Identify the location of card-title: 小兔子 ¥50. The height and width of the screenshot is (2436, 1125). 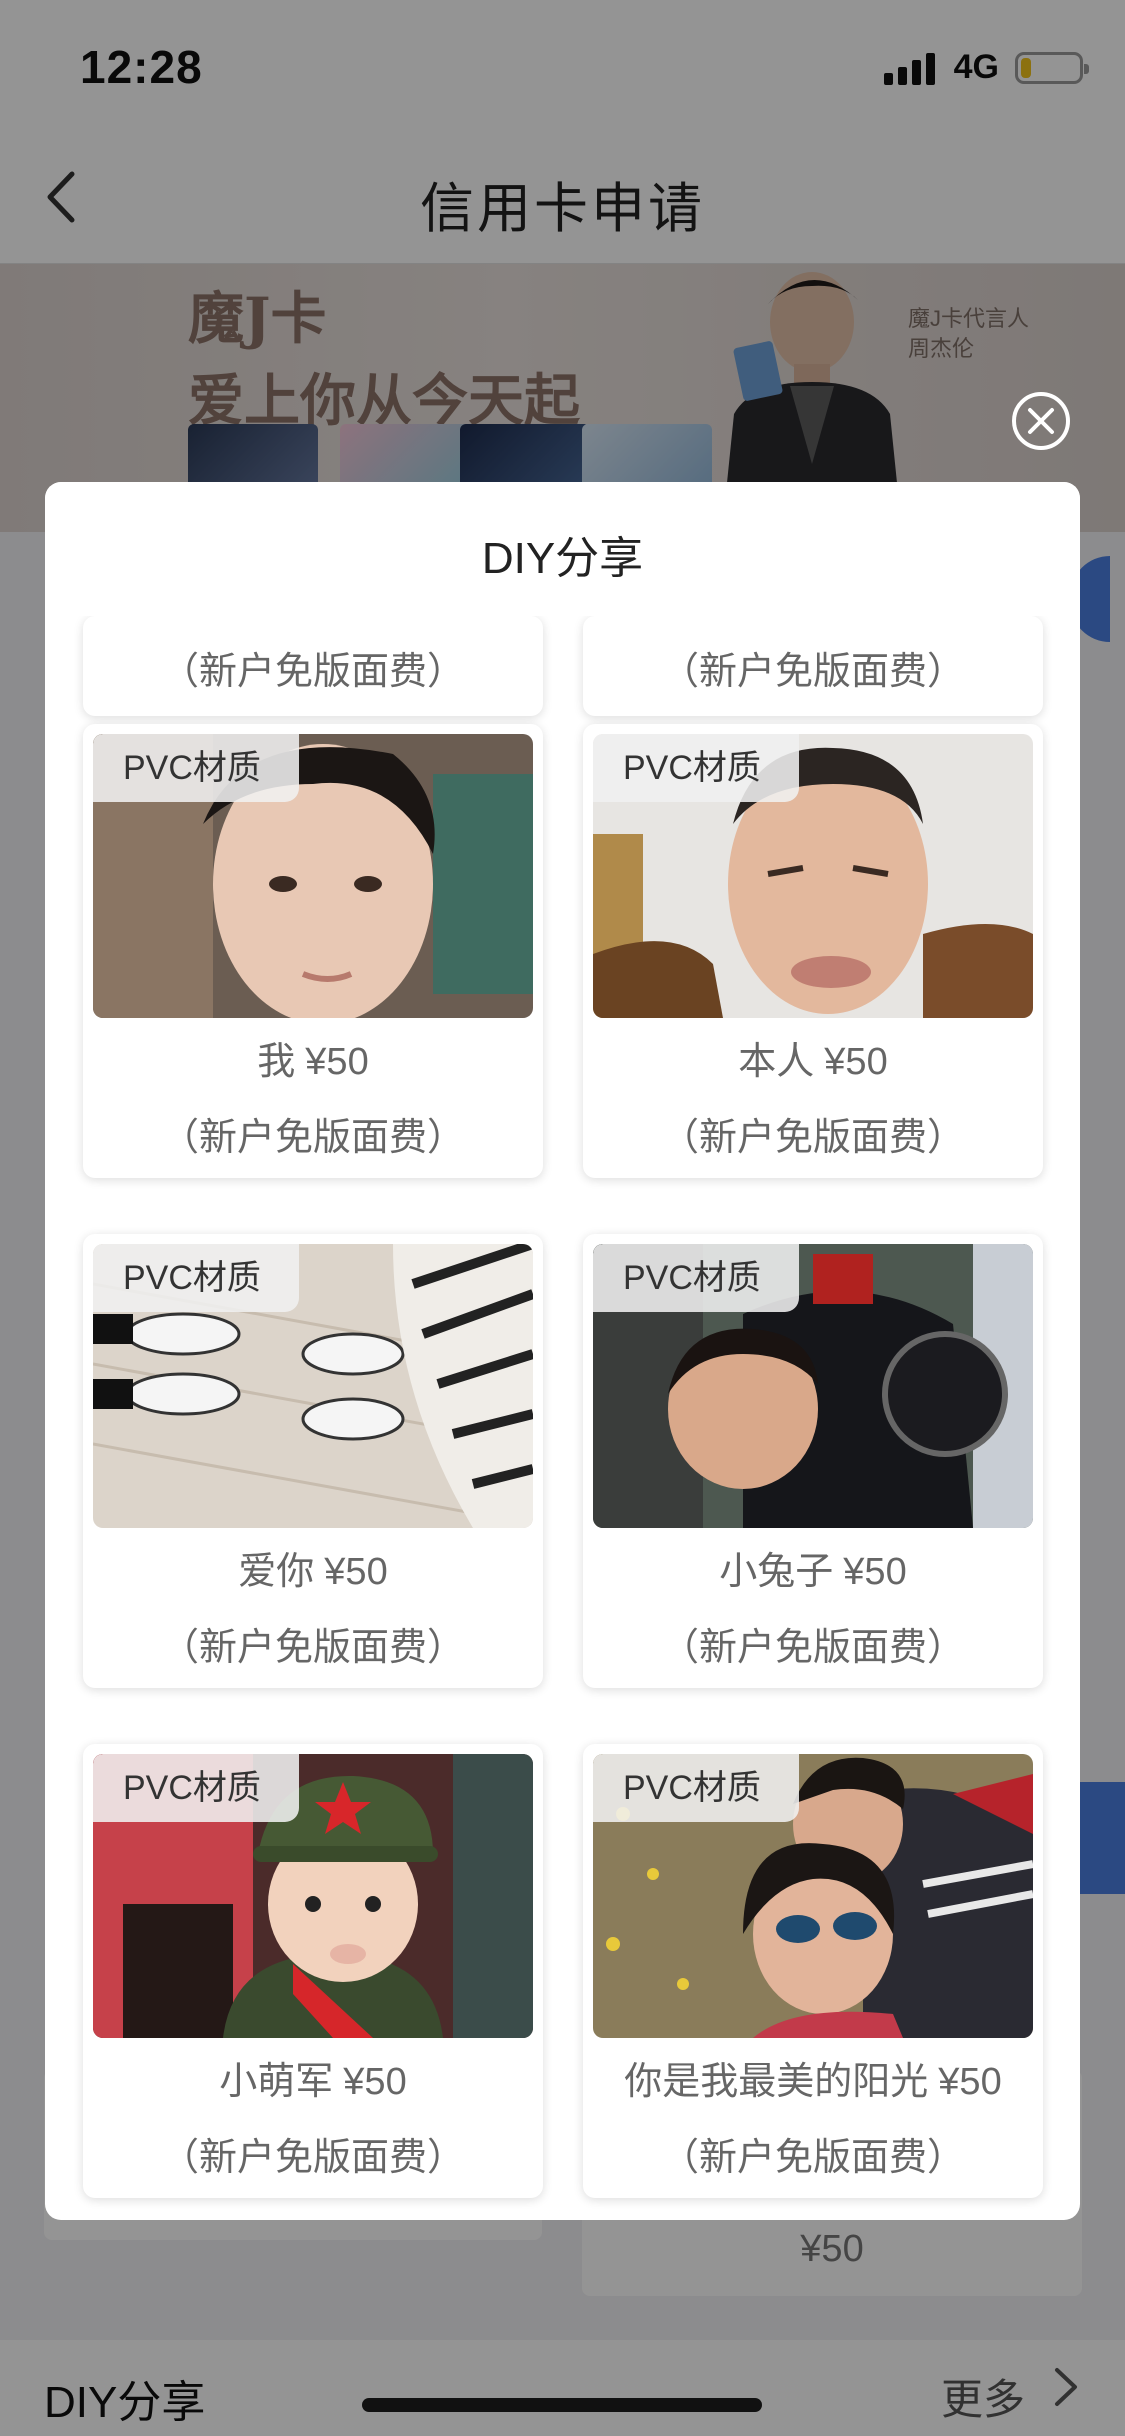
(813, 1567).